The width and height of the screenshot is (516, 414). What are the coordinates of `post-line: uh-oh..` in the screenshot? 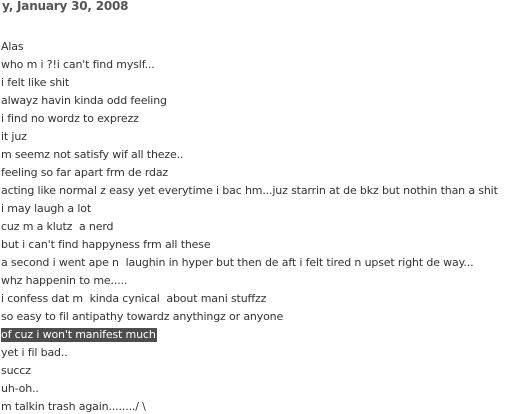 It's located at (20, 388).